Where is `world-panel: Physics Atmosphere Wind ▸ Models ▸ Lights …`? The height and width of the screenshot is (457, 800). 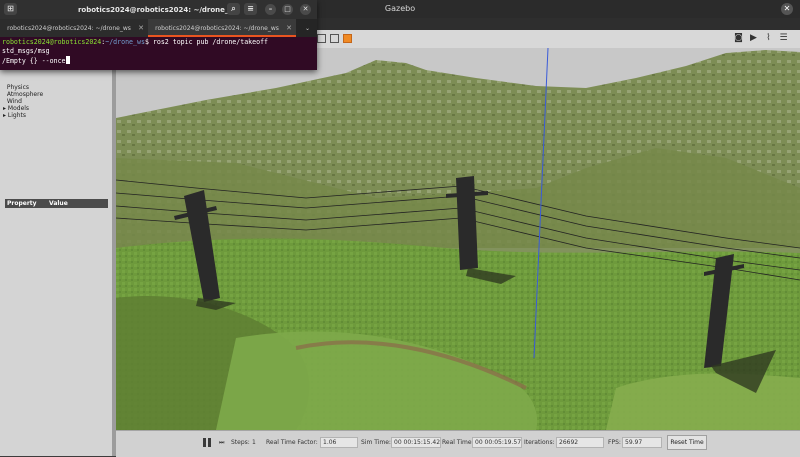
world-panel: Physics Atmosphere Wind ▸ Models ▸ Lights … is located at coordinates (56, 237).